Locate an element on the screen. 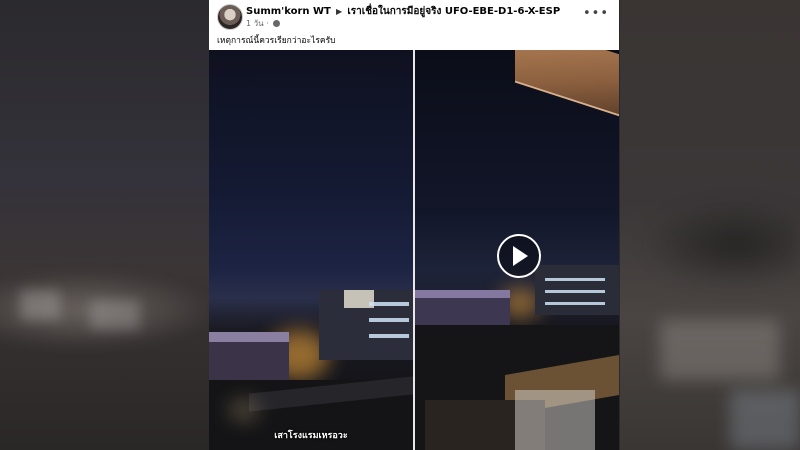 Image resolution: width=800 pixels, height=450 pixels. author-avatar is located at coordinates (230, 17).